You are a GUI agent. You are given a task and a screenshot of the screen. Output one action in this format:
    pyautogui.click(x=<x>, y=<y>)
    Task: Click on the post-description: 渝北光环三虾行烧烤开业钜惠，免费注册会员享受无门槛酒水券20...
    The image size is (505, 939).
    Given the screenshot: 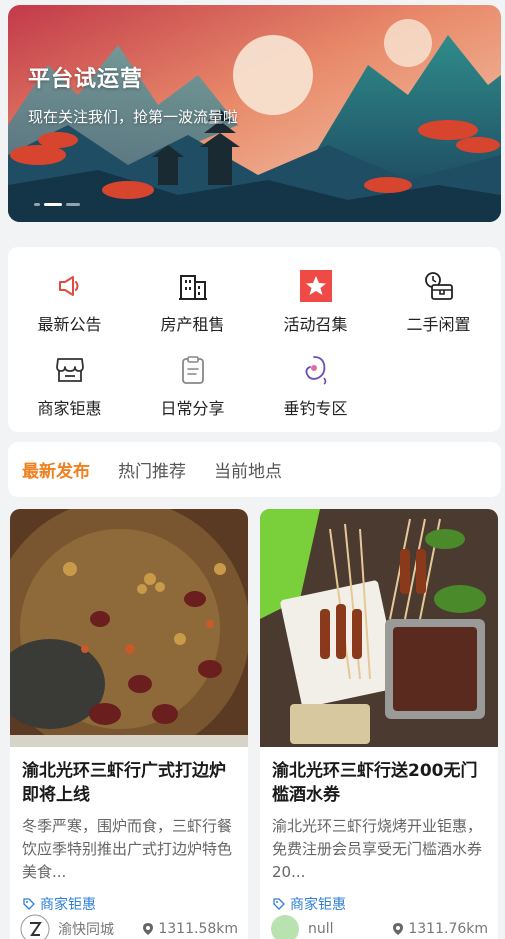 What is the action you would take?
    pyautogui.click(x=377, y=849)
    